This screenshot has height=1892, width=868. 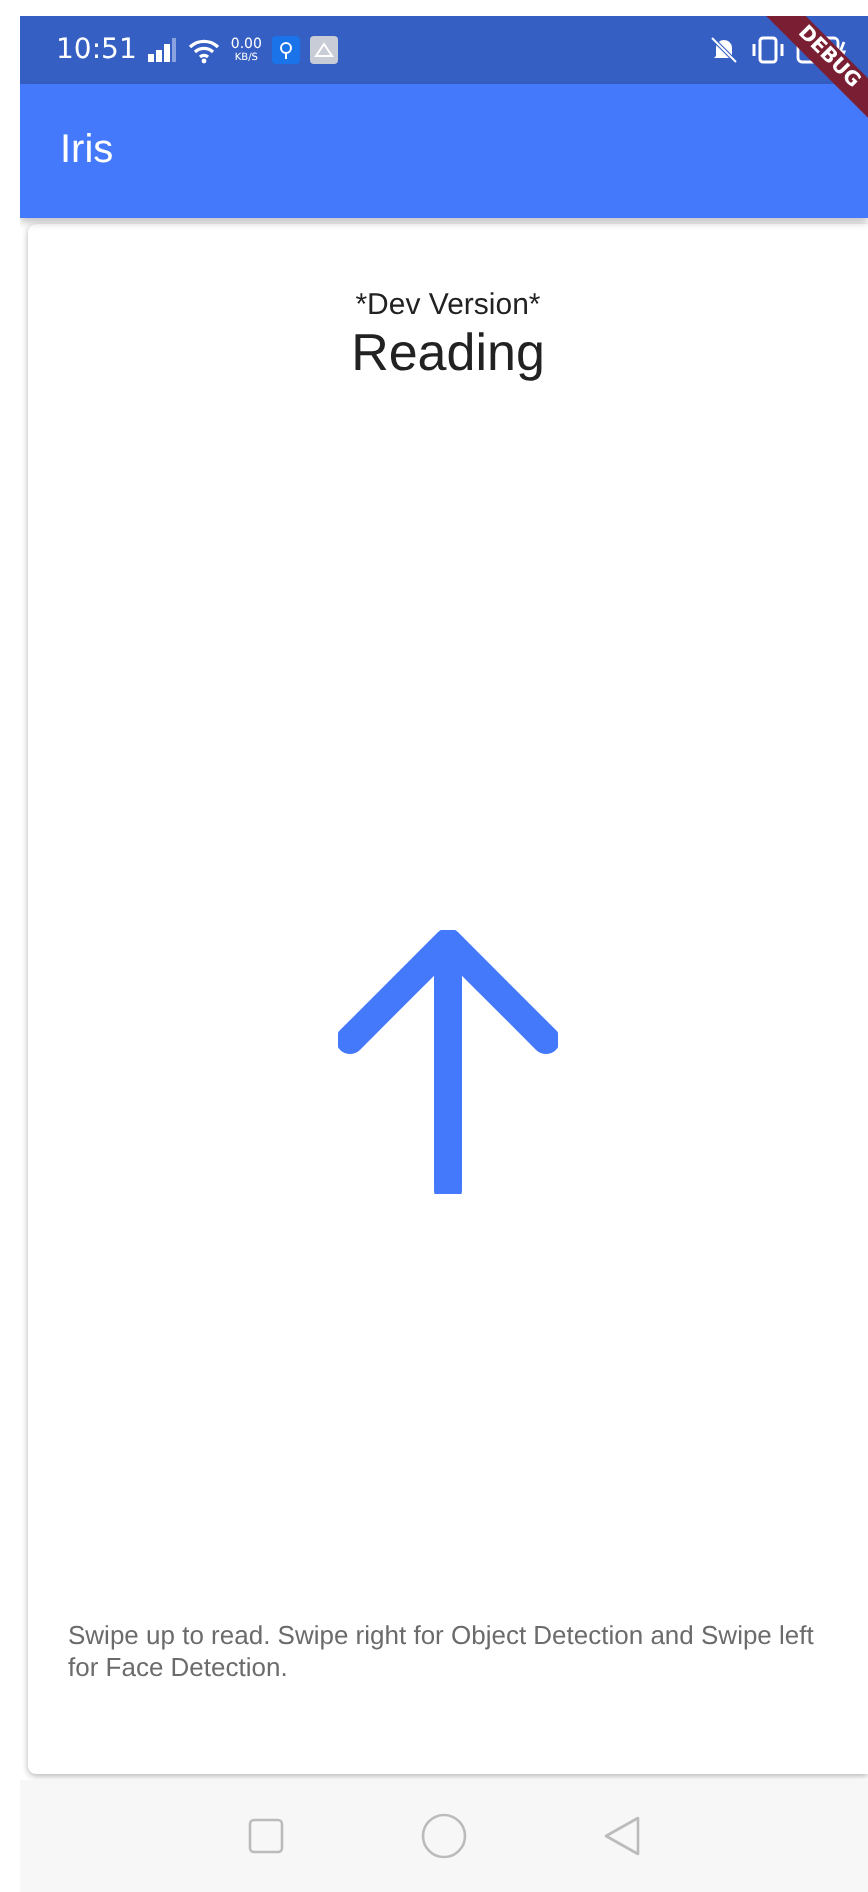 What do you see at coordinates (442, 1652) in the screenshot?
I see `instructions-text: Swipe up to read. Swipe right for Object Detection and Swipe left for Face Detection.` at bounding box center [442, 1652].